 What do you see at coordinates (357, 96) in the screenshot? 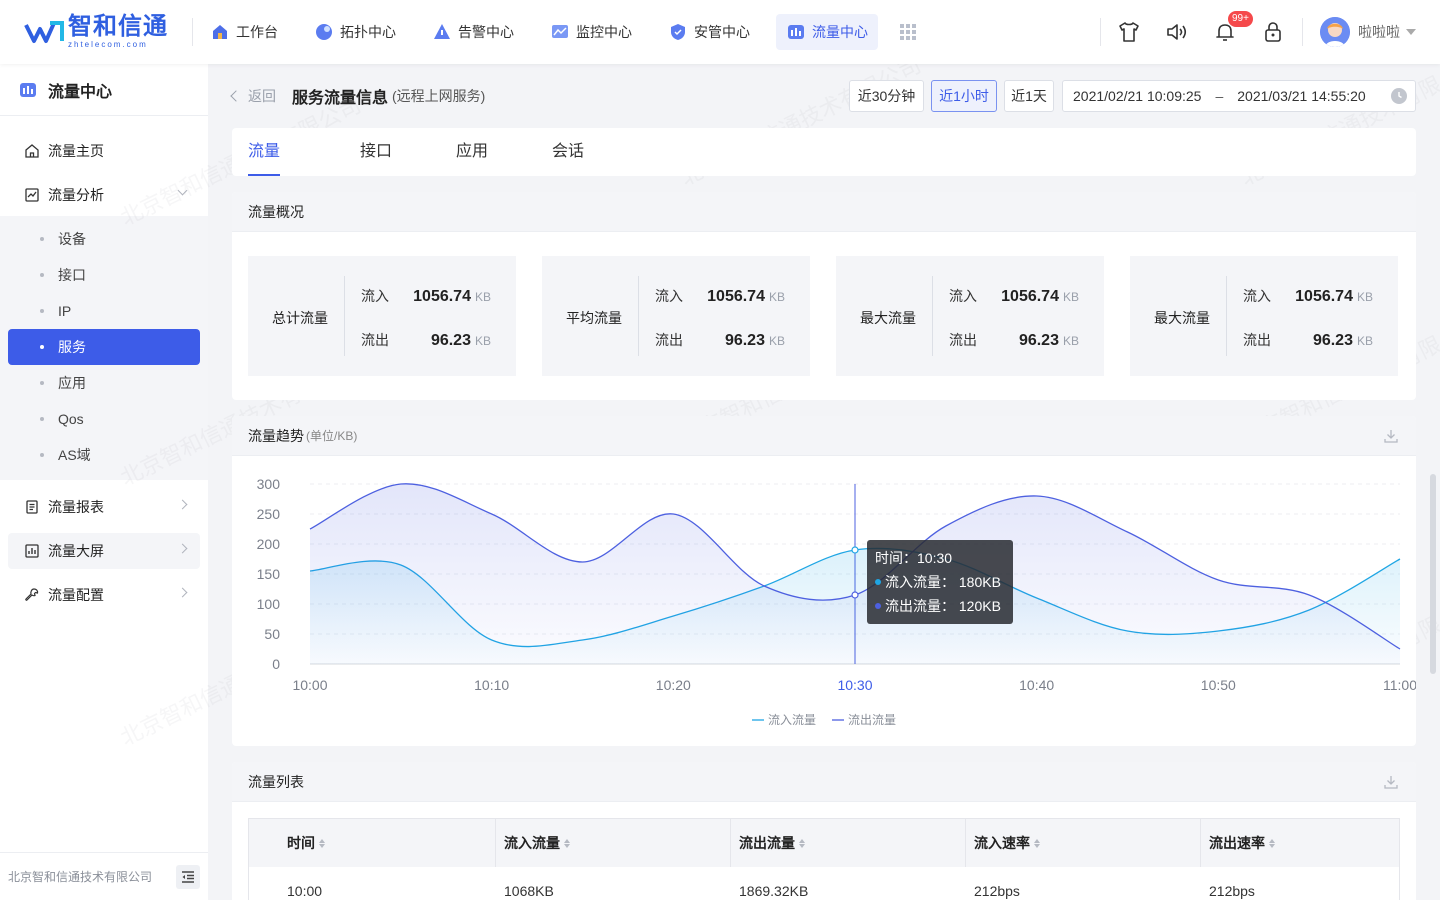
I see `breadcrumb: 返回 服务流量信息 (远程上网服务)` at bounding box center [357, 96].